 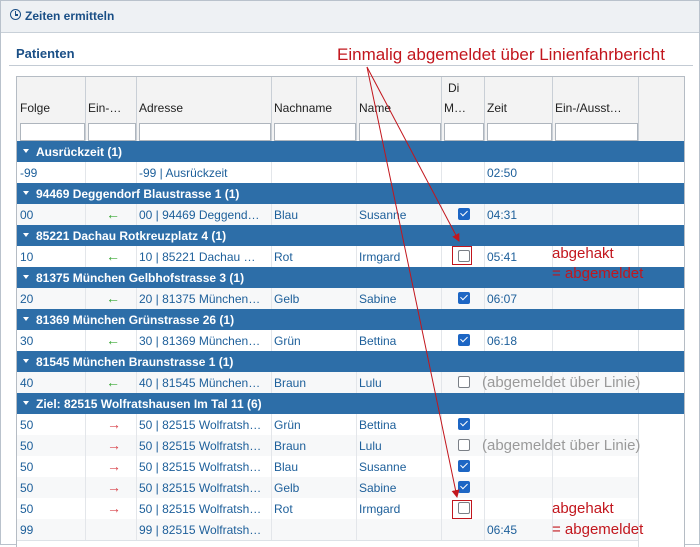 What do you see at coordinates (561, 382) in the screenshot?
I see `annotation-via-line-1: (abgemeldet über Linie)` at bounding box center [561, 382].